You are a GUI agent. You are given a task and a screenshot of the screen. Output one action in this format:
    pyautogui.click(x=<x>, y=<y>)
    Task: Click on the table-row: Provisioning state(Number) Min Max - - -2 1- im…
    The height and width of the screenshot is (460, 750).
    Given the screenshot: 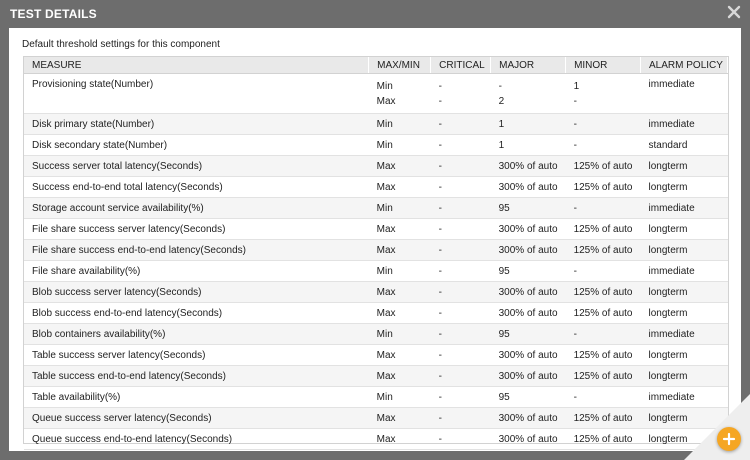 What is the action you would take?
    pyautogui.click(x=376, y=93)
    